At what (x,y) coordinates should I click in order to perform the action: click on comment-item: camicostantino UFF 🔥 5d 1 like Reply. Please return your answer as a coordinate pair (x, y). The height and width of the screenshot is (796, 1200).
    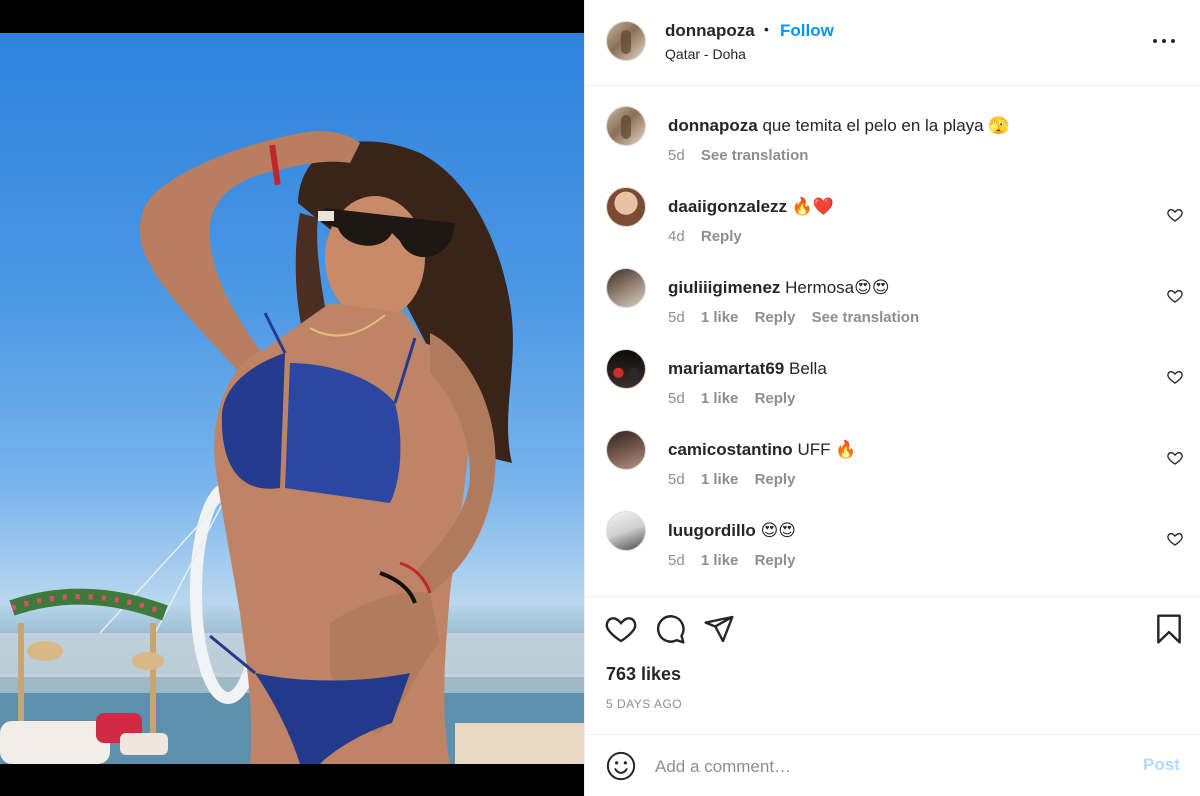
    Looking at the image, I should click on (892, 460).